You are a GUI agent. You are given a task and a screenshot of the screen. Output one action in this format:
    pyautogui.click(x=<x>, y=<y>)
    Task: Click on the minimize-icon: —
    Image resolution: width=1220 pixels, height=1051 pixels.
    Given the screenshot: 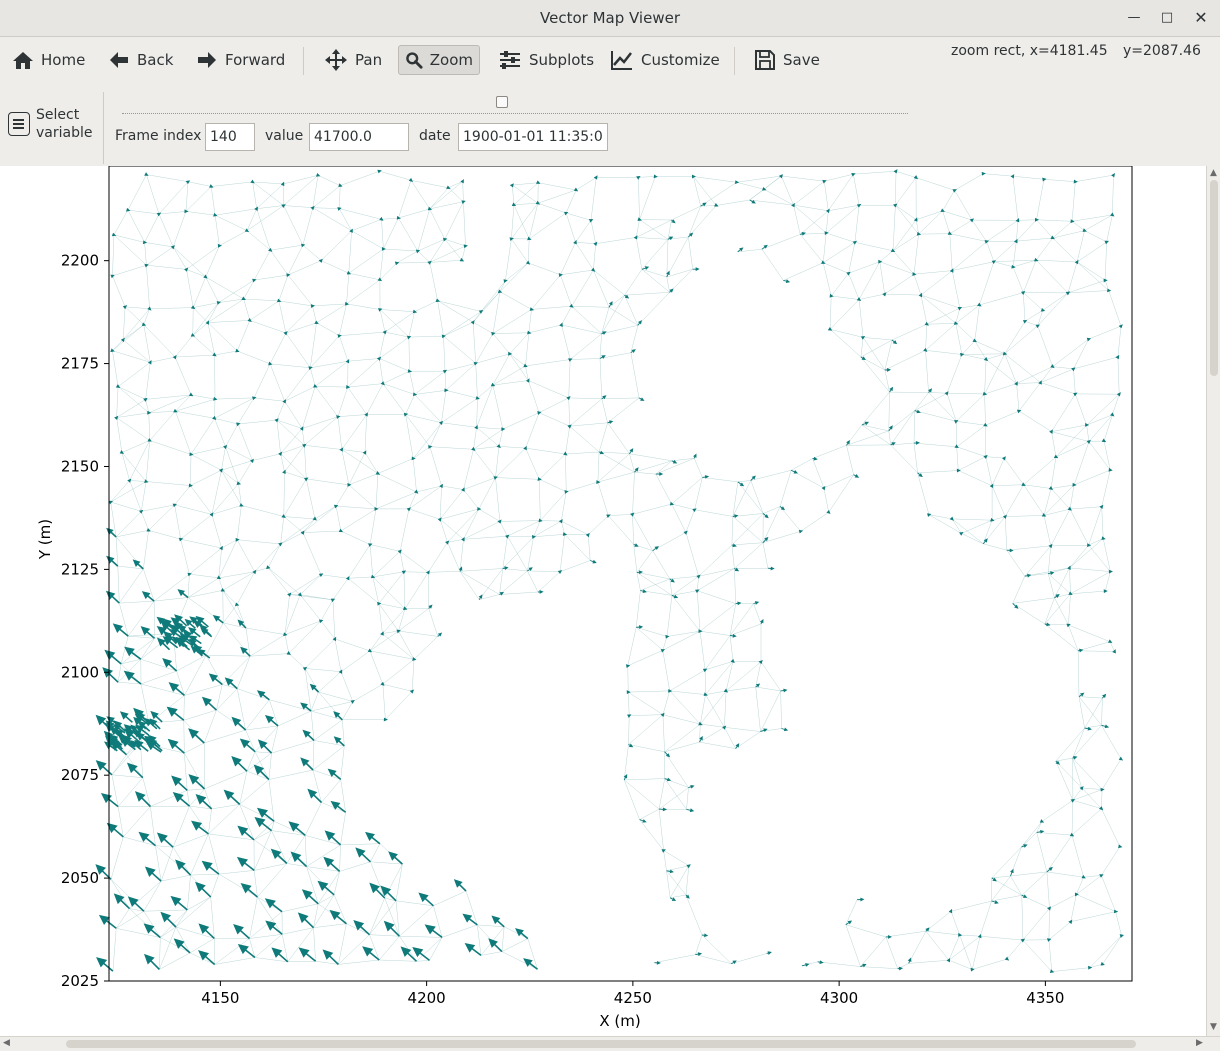 What is the action you would take?
    pyautogui.click(x=1134, y=18)
    